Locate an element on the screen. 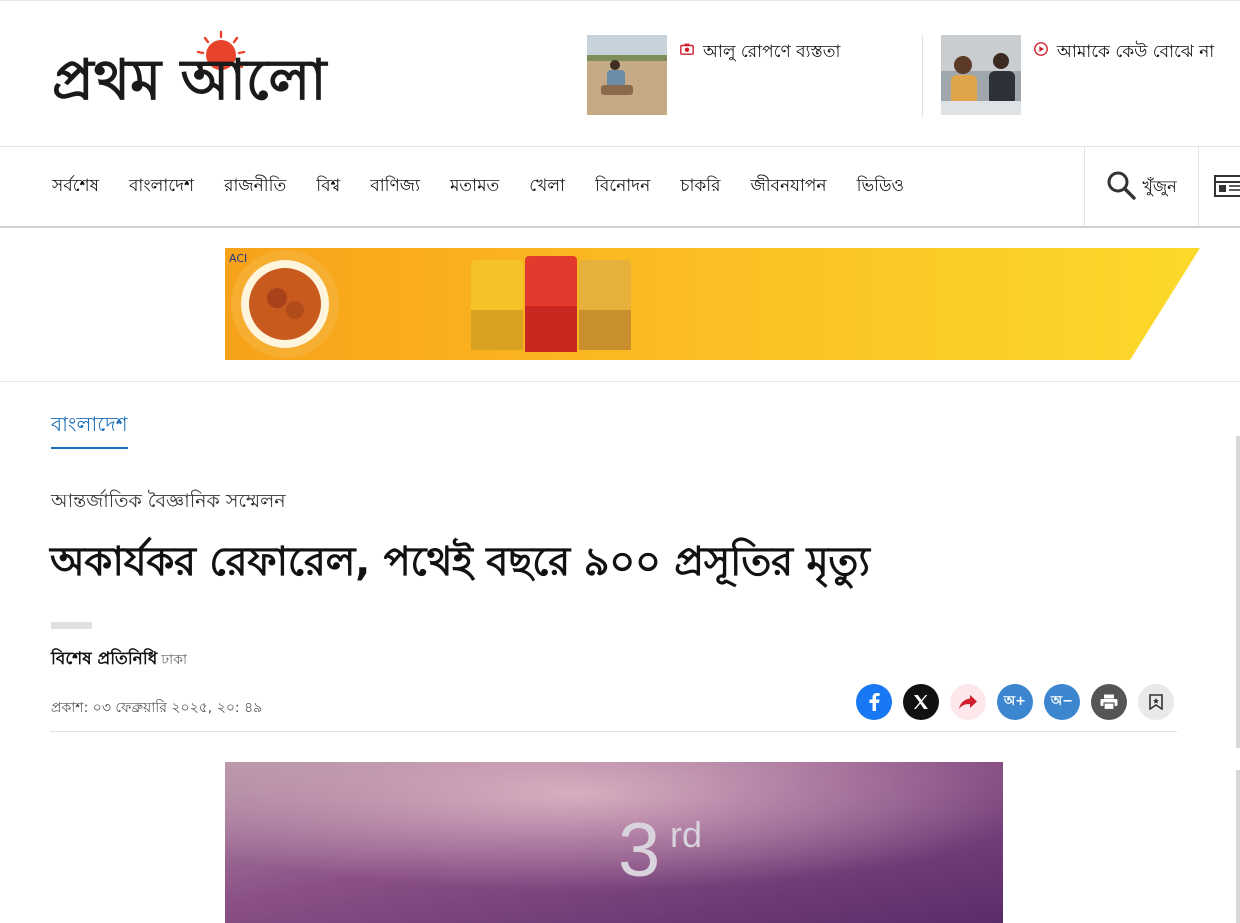 The width and height of the screenshot is (1240, 923). share-button is located at coordinates (968, 702).